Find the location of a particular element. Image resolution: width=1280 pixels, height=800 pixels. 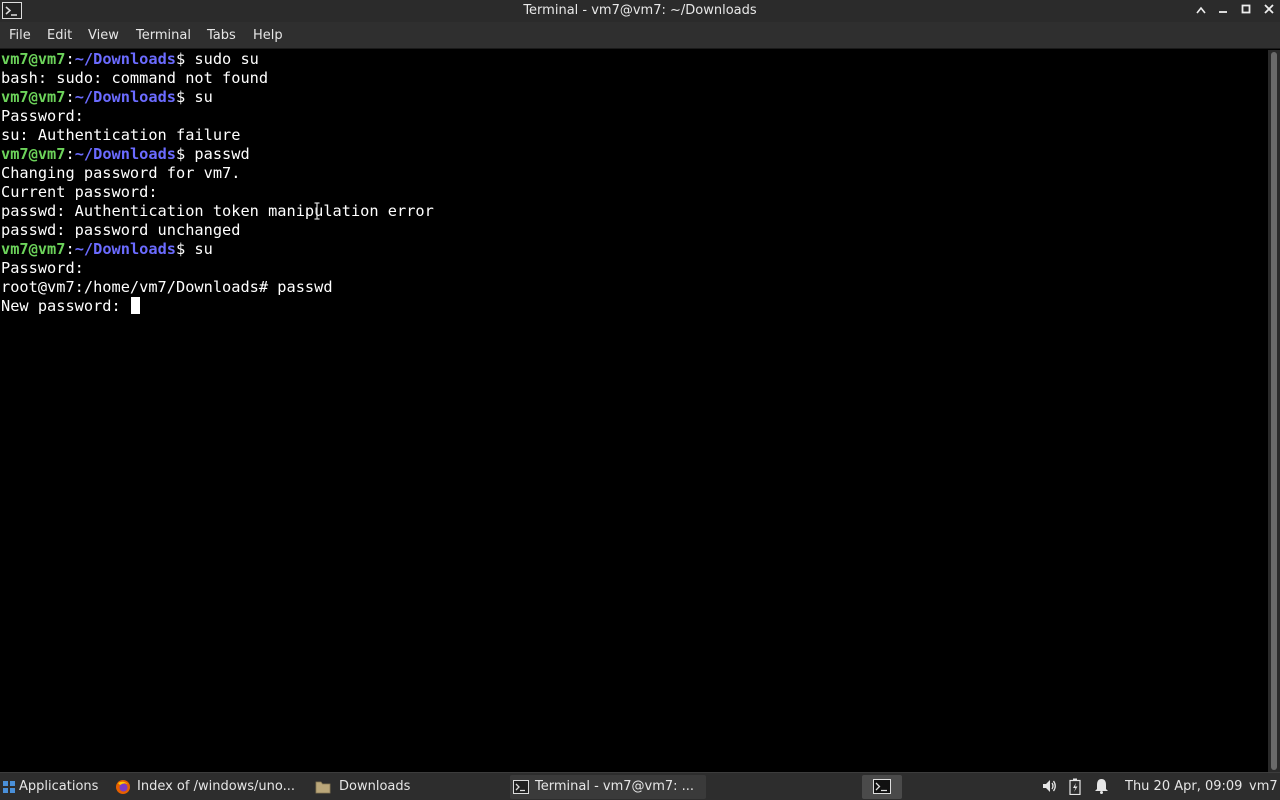

terminal-line: passwd: password unchanged is located at coordinates (121, 230).